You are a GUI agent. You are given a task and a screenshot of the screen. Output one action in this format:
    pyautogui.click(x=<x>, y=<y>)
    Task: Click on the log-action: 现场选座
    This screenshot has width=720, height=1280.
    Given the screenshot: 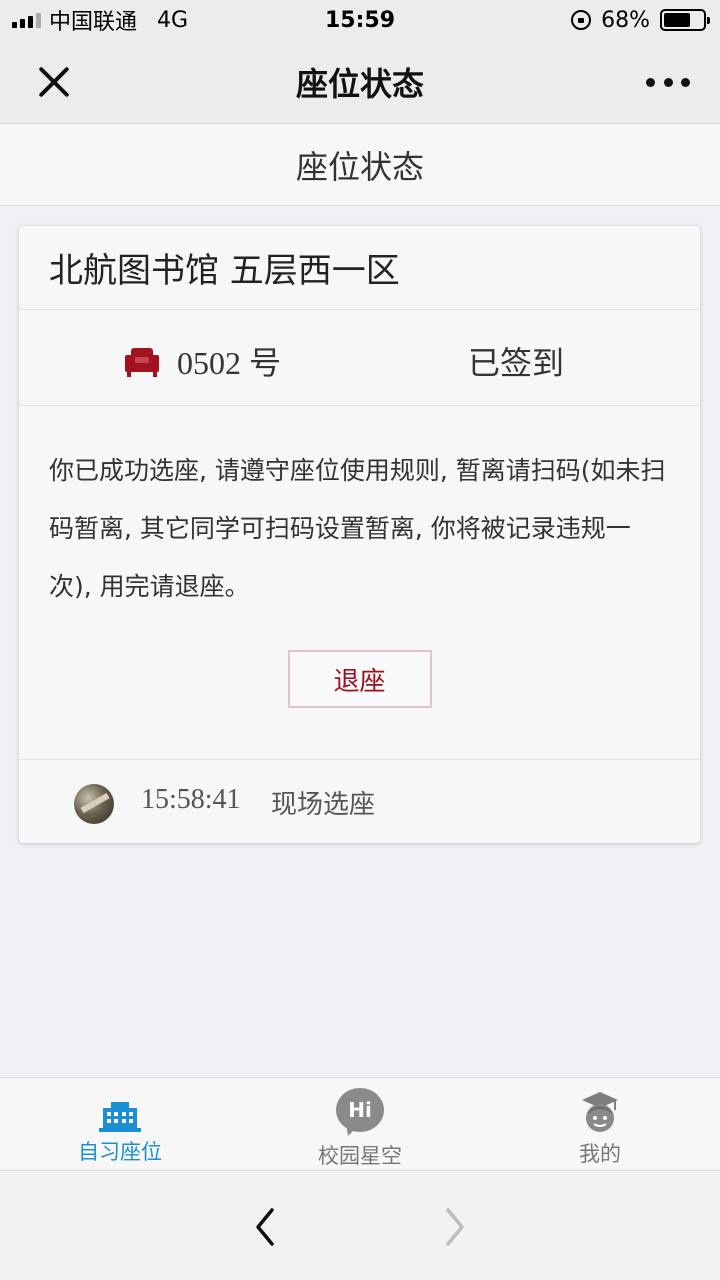 What is the action you would take?
    pyautogui.click(x=323, y=805)
    